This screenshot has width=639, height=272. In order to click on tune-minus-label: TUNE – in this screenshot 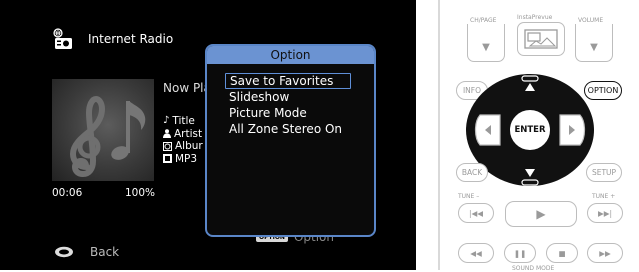, I will do `click(469, 196)`.